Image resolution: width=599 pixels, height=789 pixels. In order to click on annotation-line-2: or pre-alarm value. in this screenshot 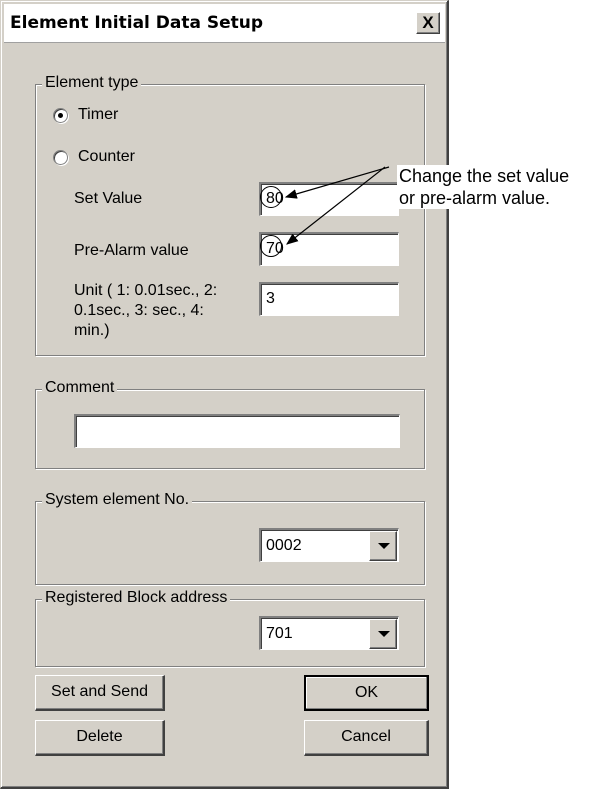, I will do `click(475, 198)`.